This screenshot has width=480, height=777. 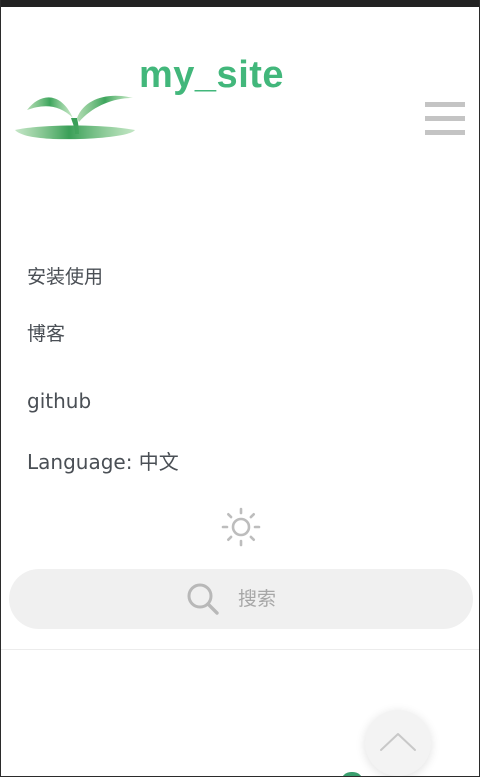 I want to click on floating-badge, so click(x=352, y=774).